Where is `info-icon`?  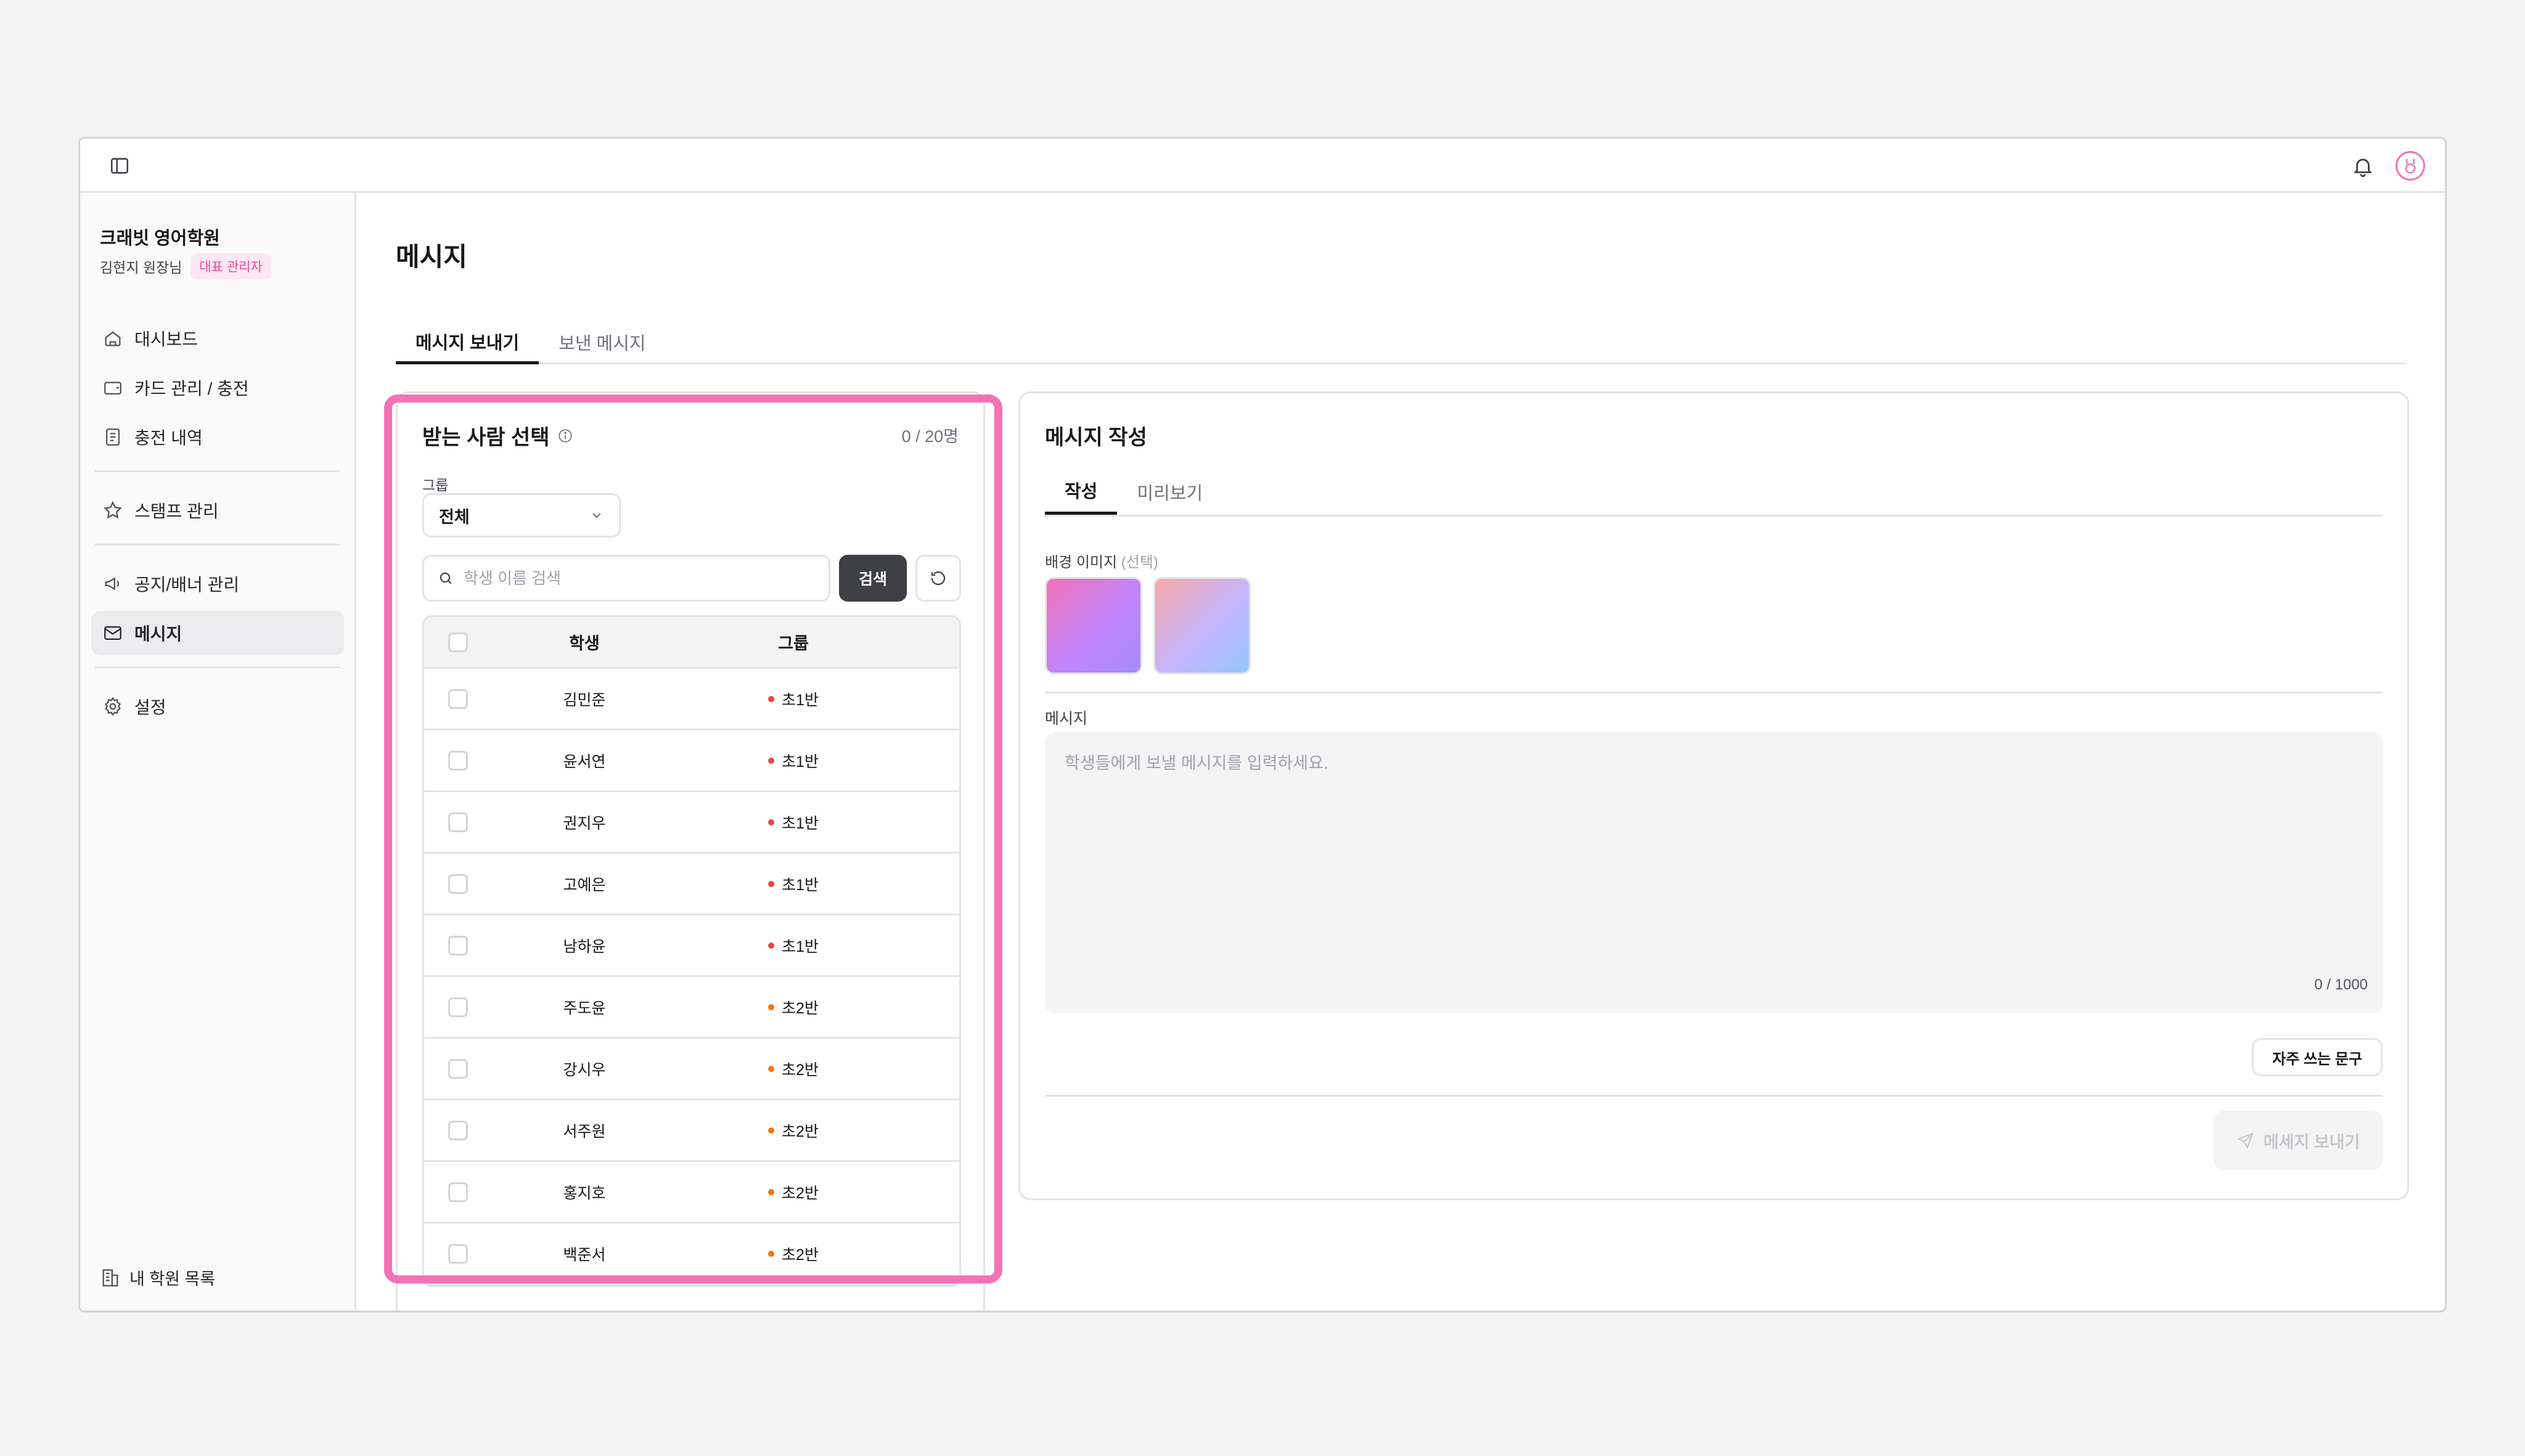
info-icon is located at coordinates (565, 436).